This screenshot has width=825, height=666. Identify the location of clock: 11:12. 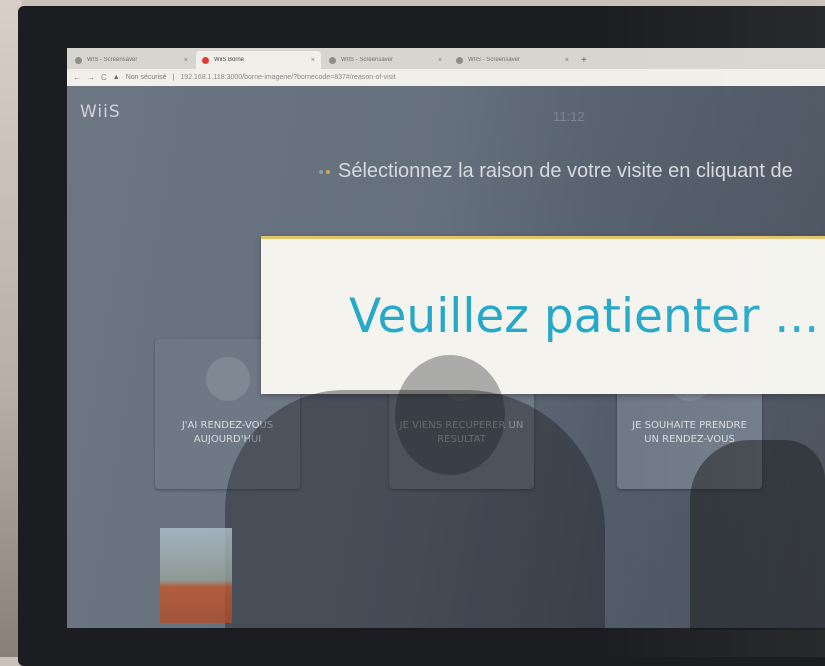
(569, 116).